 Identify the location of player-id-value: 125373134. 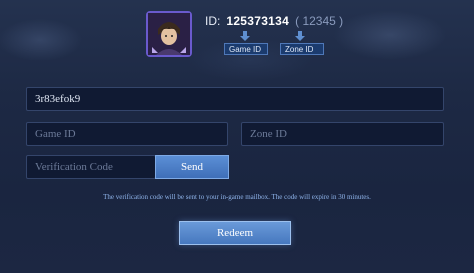
(258, 21).